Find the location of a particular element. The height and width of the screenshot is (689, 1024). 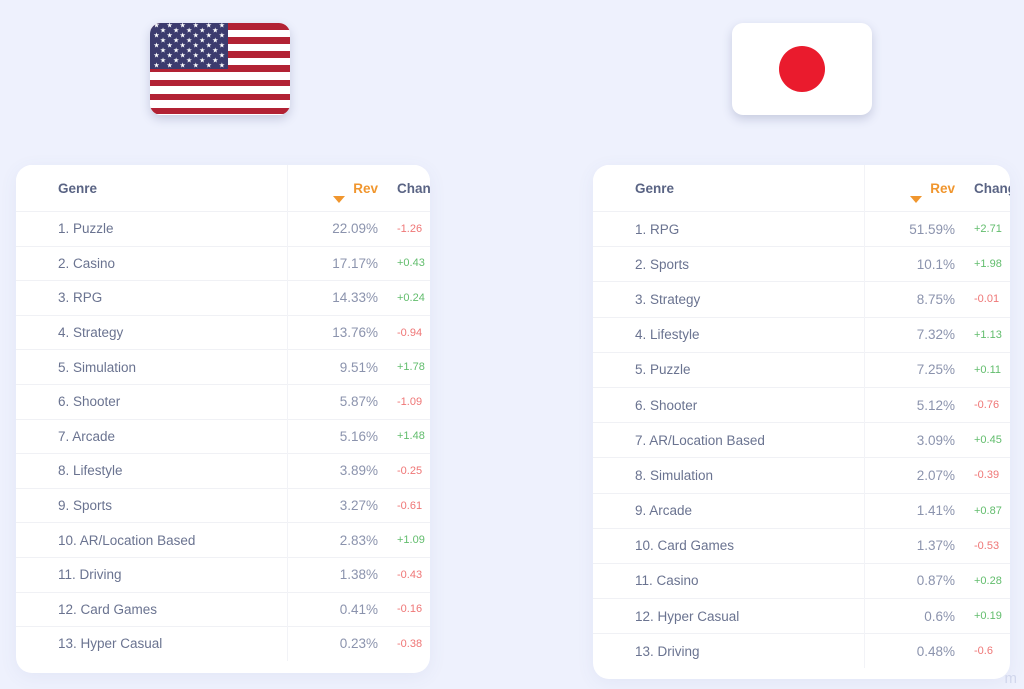

cell-genre: 5. Puzzle is located at coordinates (729, 369).